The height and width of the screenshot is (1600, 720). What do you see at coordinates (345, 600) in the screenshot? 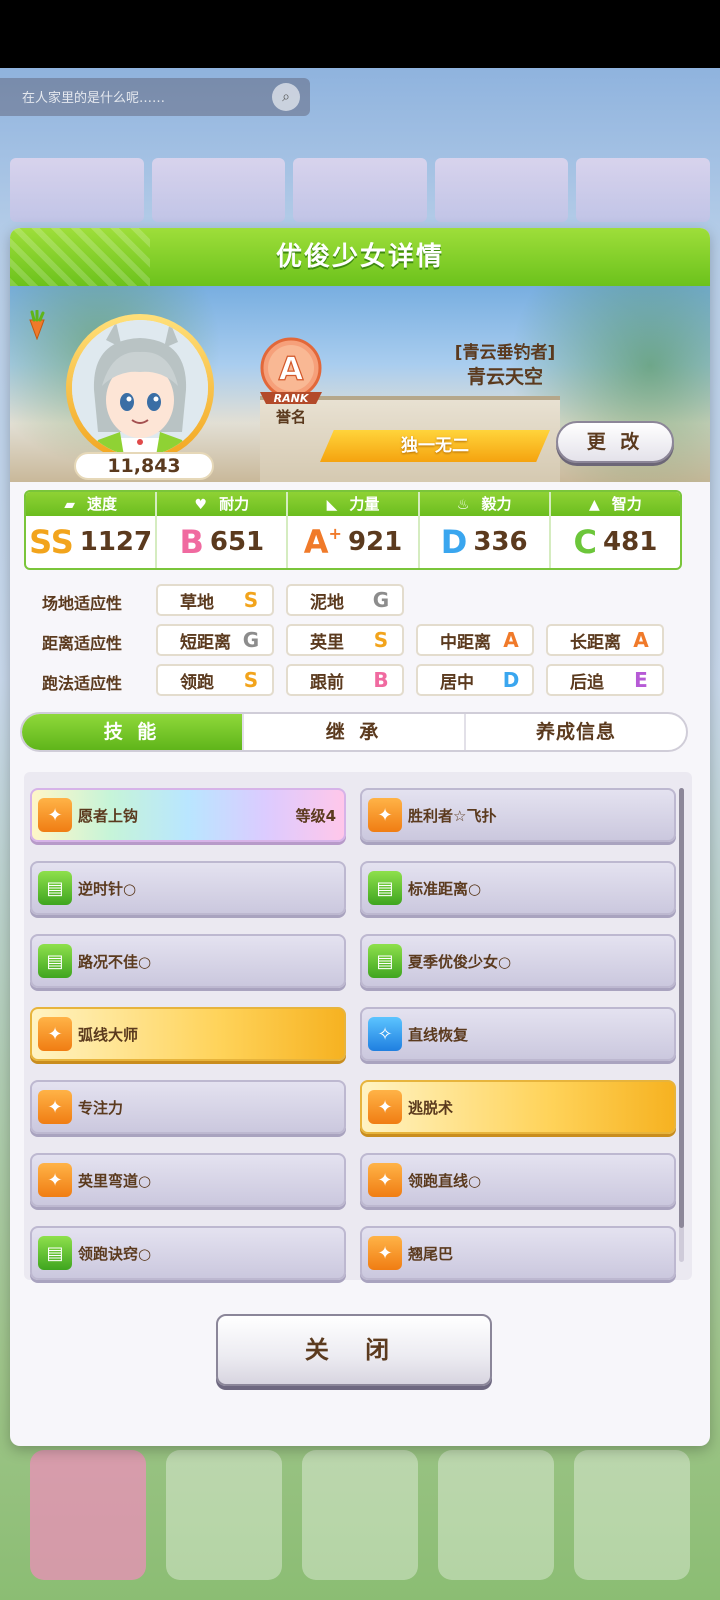
I see `apt-dirt: 泥地 G` at bounding box center [345, 600].